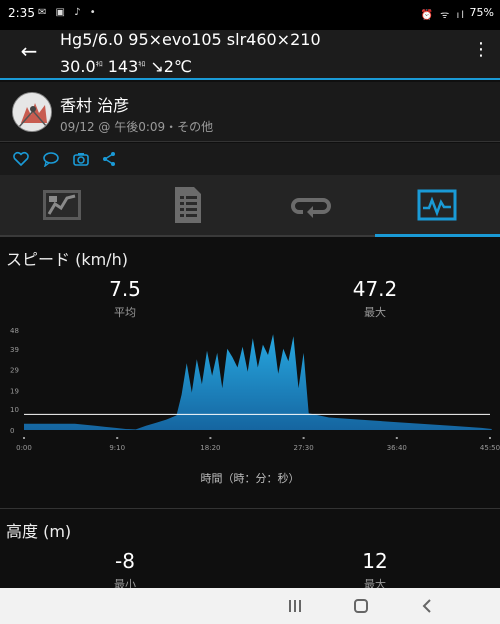 The width and height of the screenshot is (500, 624). Describe the element at coordinates (250, 112) in the screenshot. I see `profile-row: 香村 治彦 09/12 @ 午後0:09・その他` at that location.